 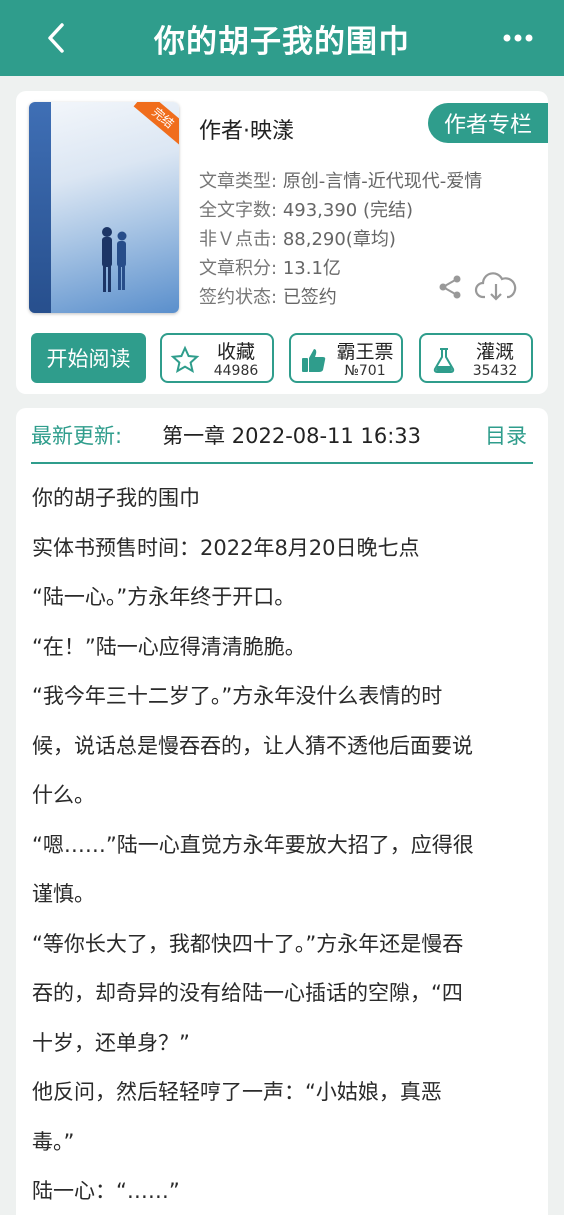 I want to click on latest-update-label: 最新更新:, so click(x=77, y=436).